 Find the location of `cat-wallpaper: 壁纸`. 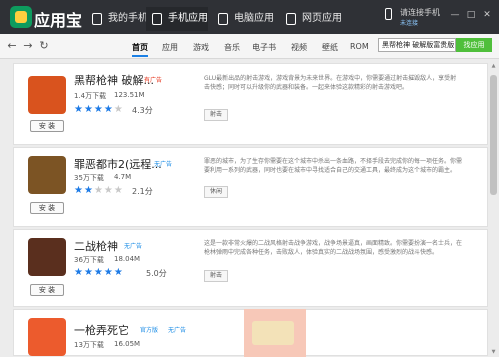

cat-wallpaper: 壁纸 is located at coordinates (330, 47).